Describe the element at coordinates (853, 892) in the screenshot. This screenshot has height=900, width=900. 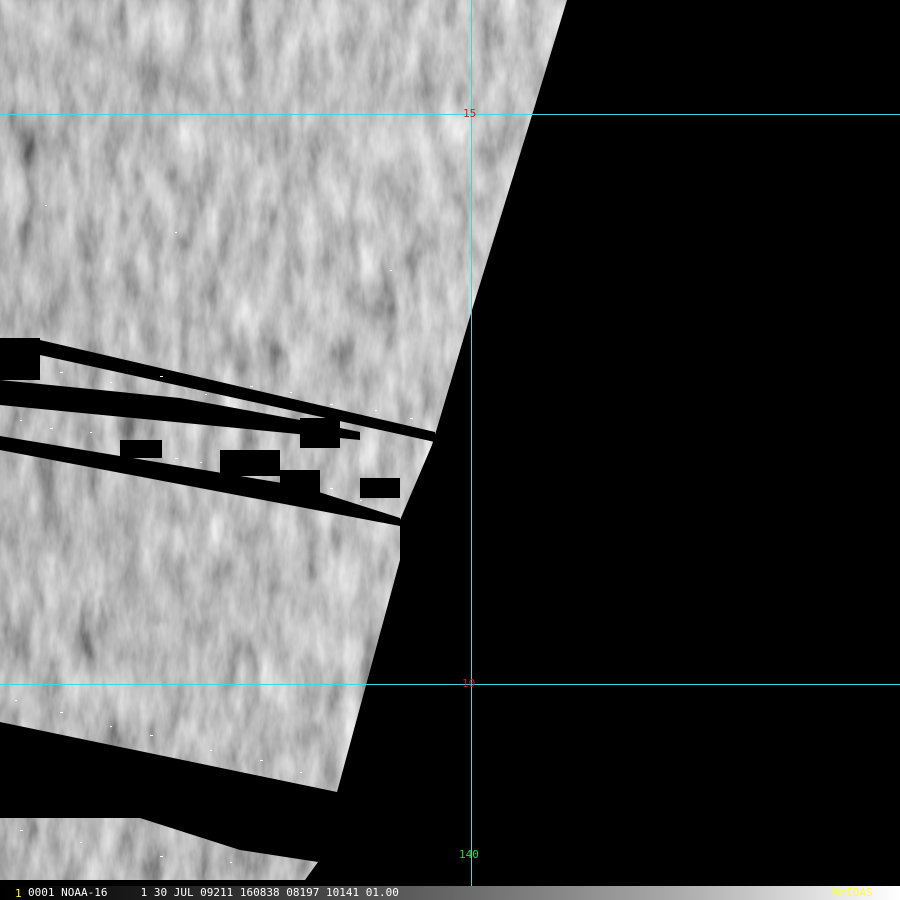
I see `brand-label: McIDAS` at that location.